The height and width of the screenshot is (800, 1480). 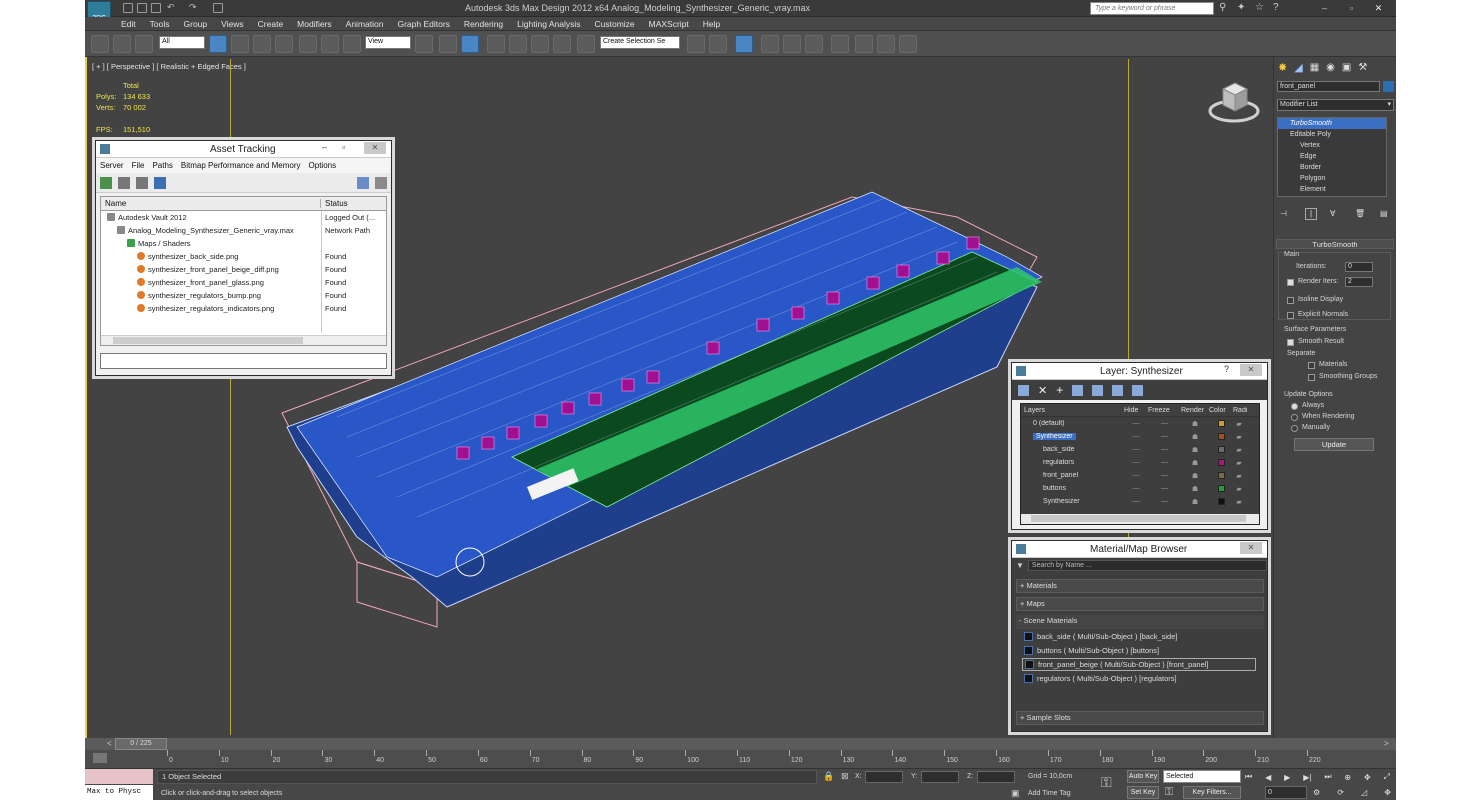 What do you see at coordinates (128, 8) in the screenshot?
I see `new-file-icon` at bounding box center [128, 8].